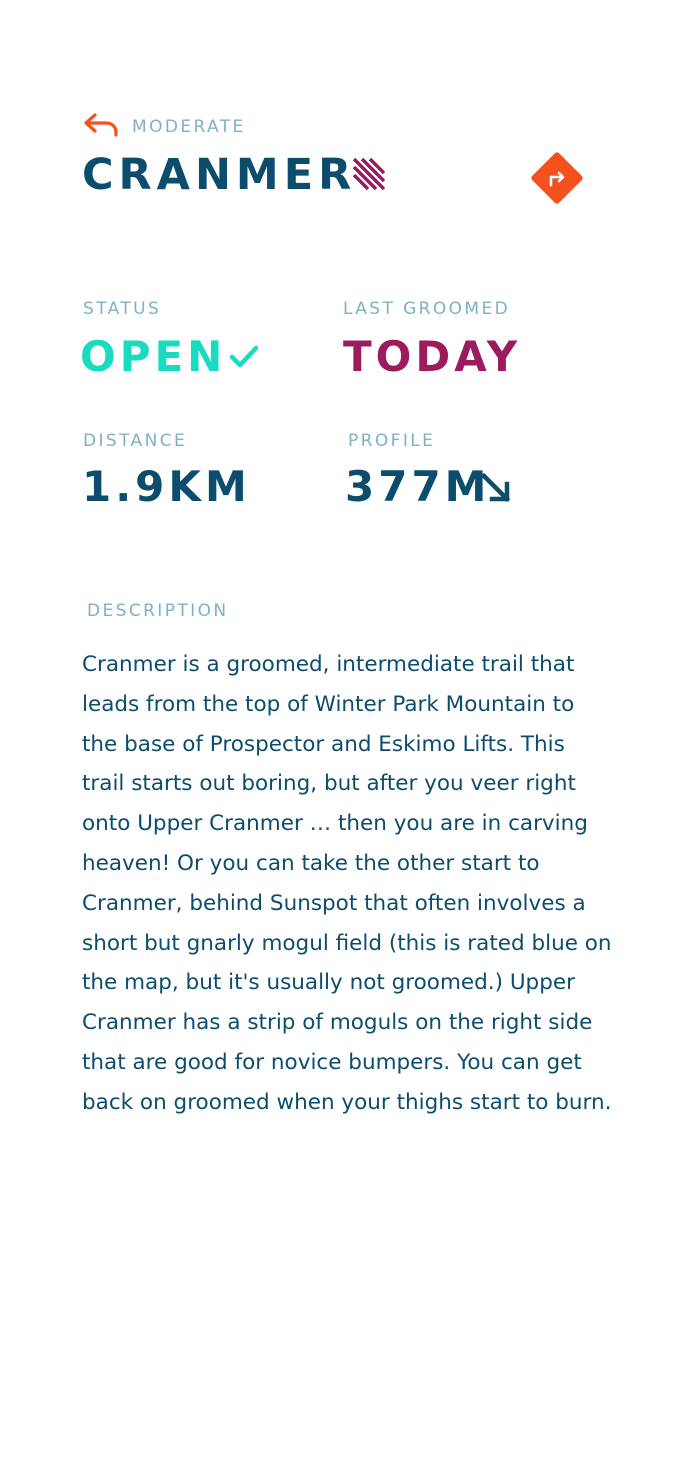  What do you see at coordinates (219, 175) in the screenshot?
I see `trail-title: CRANMER` at bounding box center [219, 175].